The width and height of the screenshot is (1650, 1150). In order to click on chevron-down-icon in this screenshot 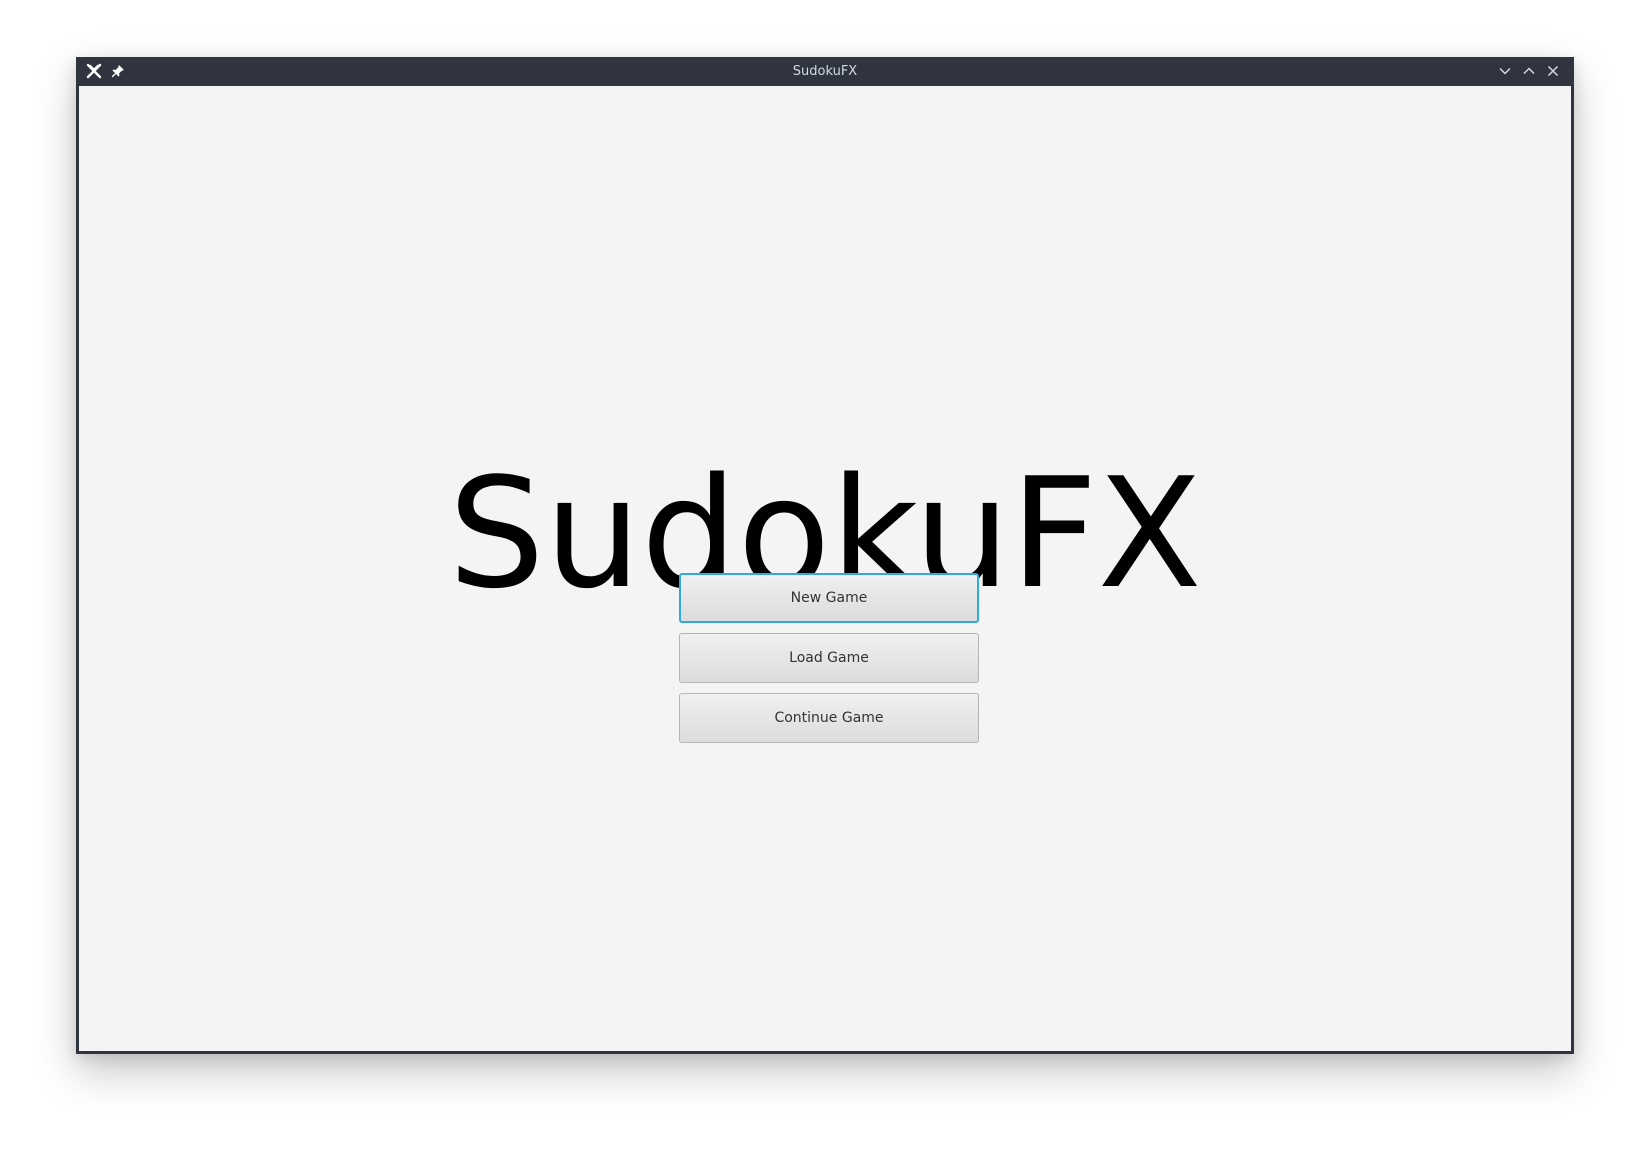, I will do `click(1505, 71)`.